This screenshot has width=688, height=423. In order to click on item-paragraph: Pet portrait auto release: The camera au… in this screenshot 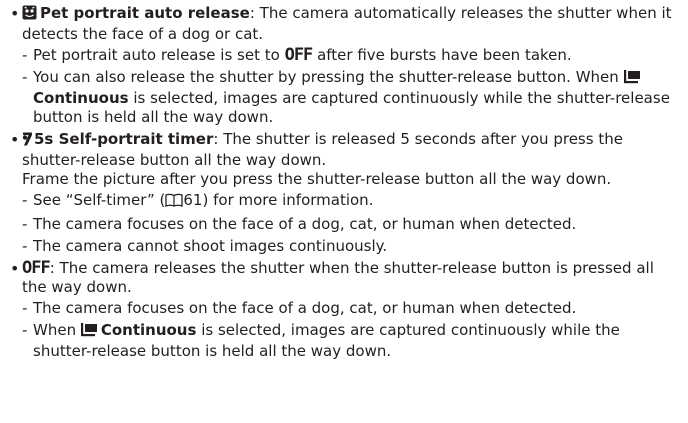, I will do `click(352, 24)`.